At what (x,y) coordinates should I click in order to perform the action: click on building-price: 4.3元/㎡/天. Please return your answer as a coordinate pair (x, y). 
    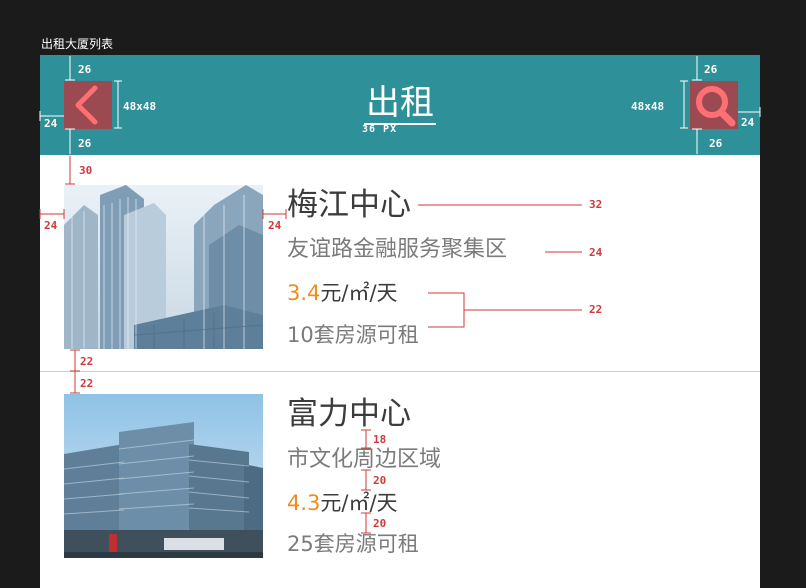
    Looking at the image, I should click on (342, 503).